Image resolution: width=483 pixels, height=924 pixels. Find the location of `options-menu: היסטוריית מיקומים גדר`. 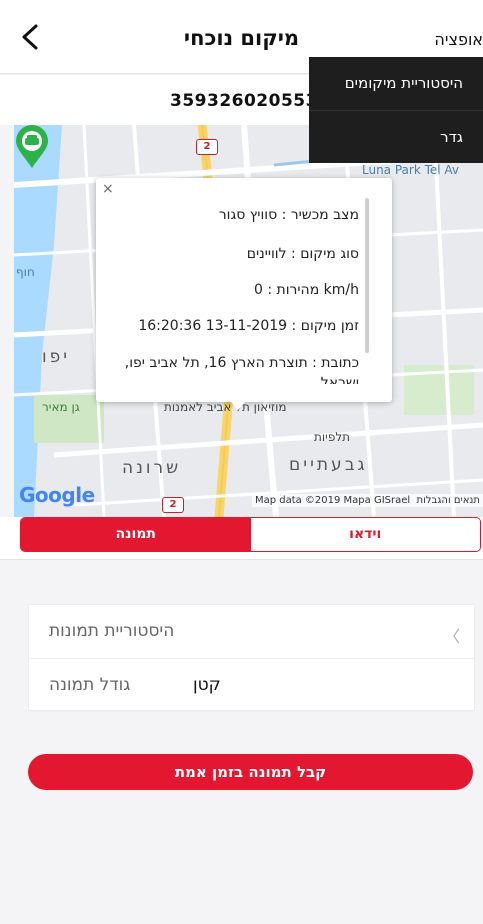

options-menu: היסטוריית מיקומים גדר is located at coordinates (396, 110).